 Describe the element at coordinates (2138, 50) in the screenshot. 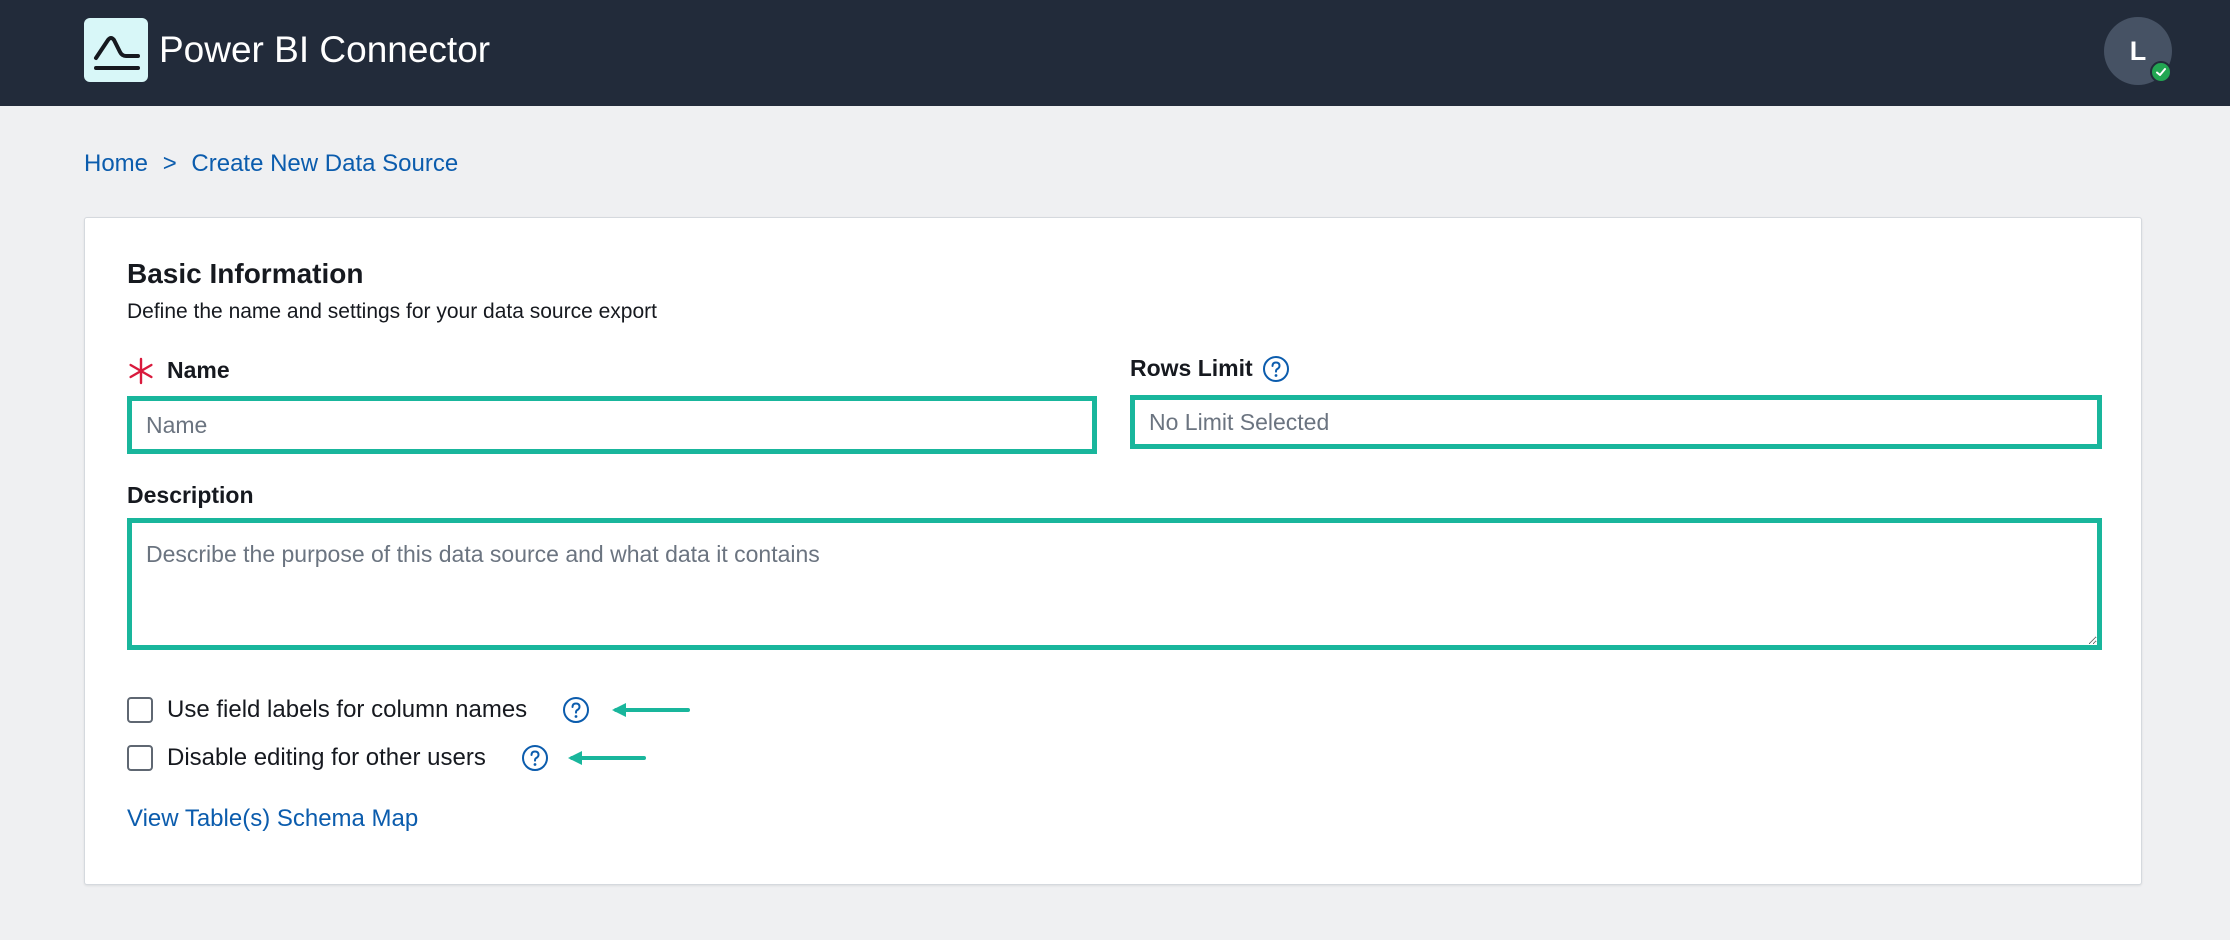

I see `avatar-initial: L` at that location.